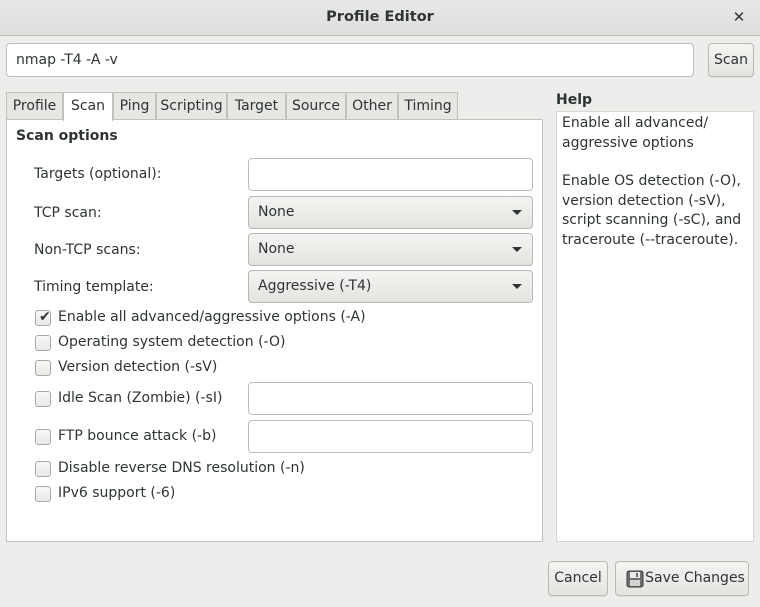 This screenshot has width=760, height=607. What do you see at coordinates (67, 136) in the screenshot?
I see `section-title: Scan options` at bounding box center [67, 136].